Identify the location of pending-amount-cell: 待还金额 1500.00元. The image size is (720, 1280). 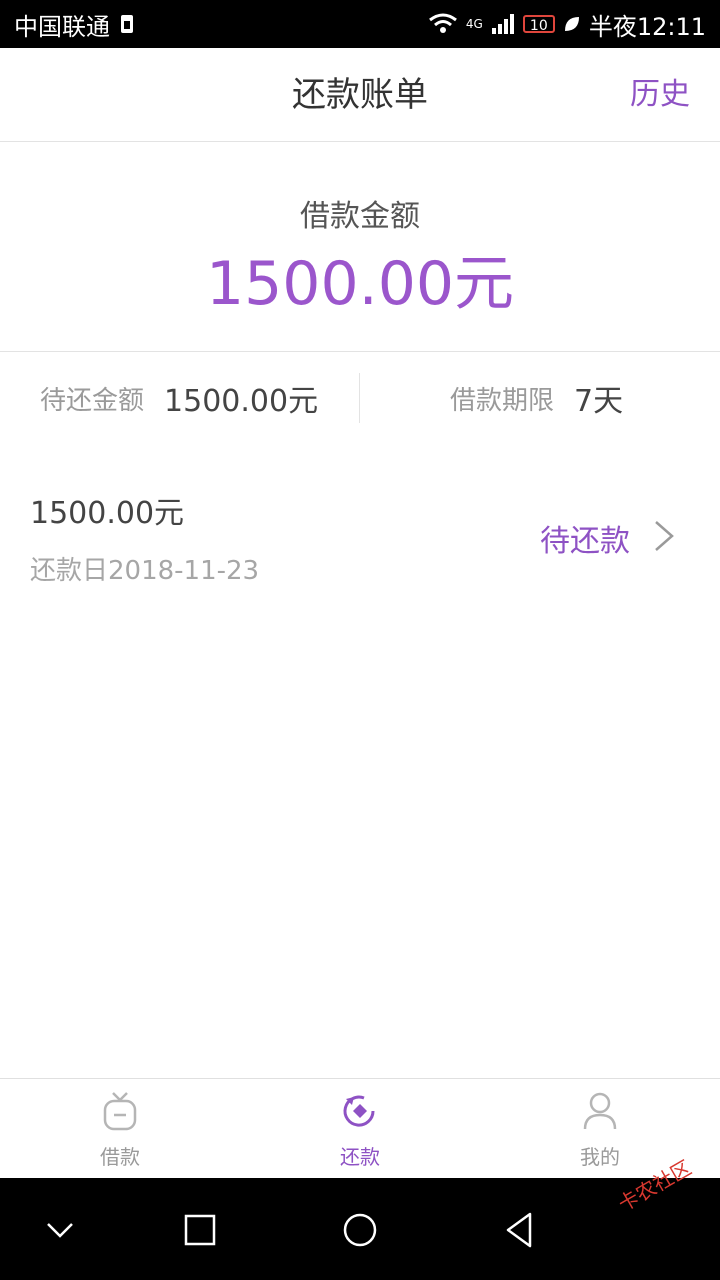
(179, 398).